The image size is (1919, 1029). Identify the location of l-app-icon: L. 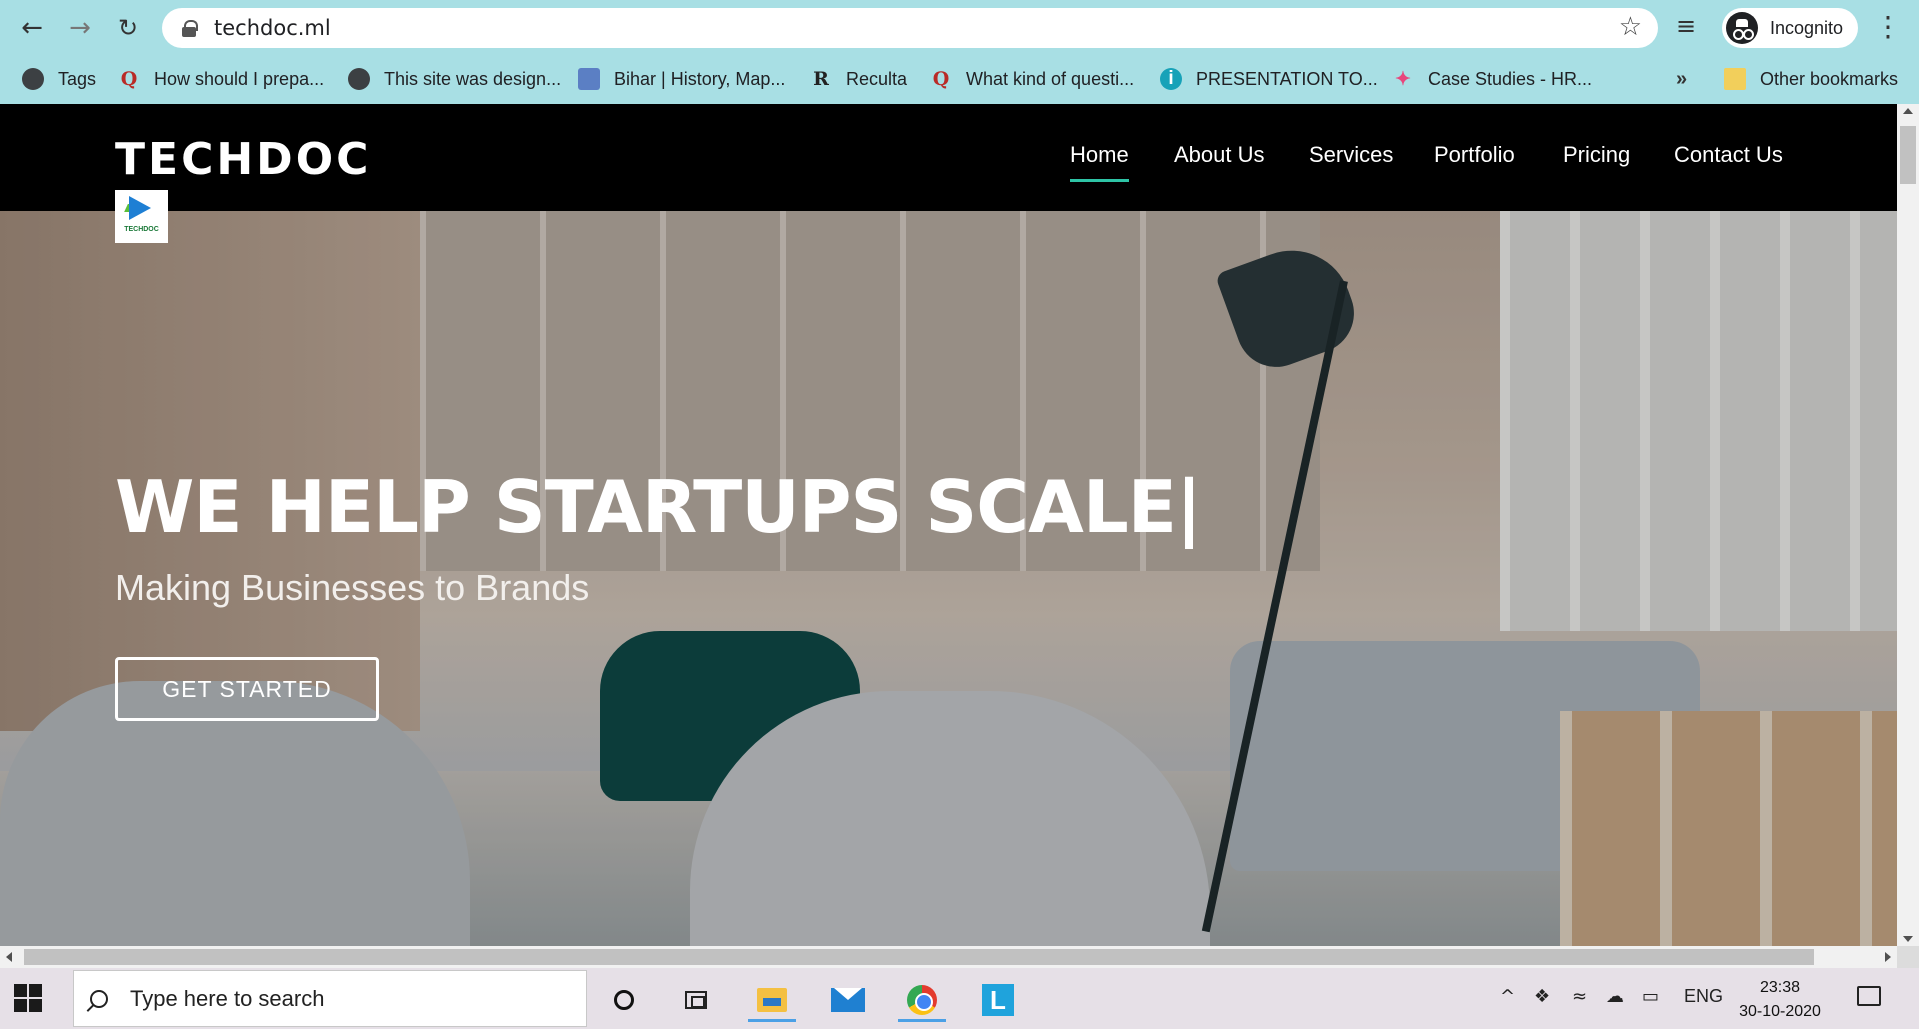
(998, 1000).